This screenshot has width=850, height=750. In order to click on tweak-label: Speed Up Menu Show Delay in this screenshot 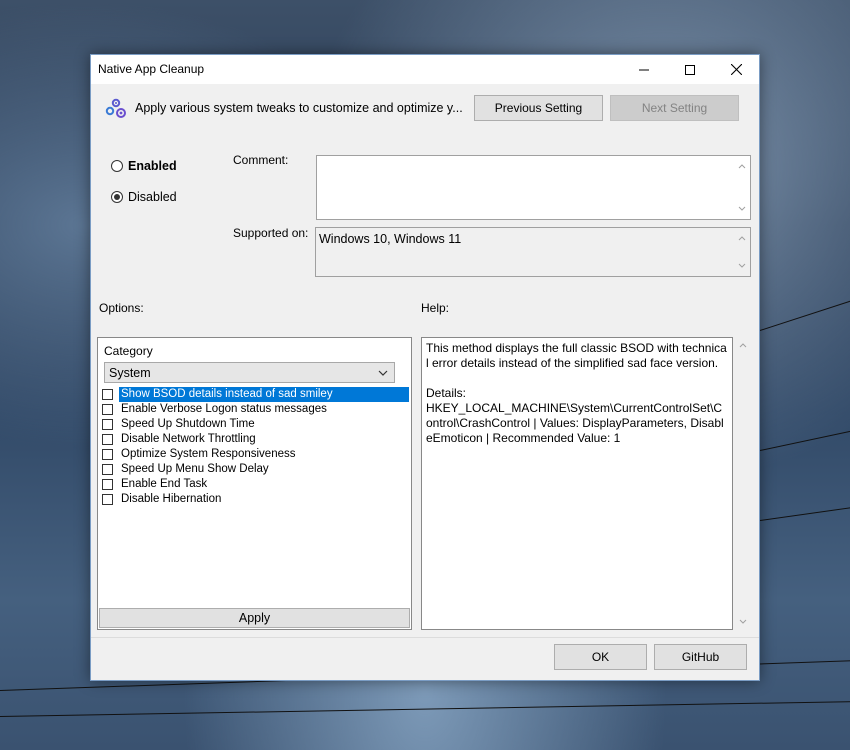, I will do `click(195, 469)`.